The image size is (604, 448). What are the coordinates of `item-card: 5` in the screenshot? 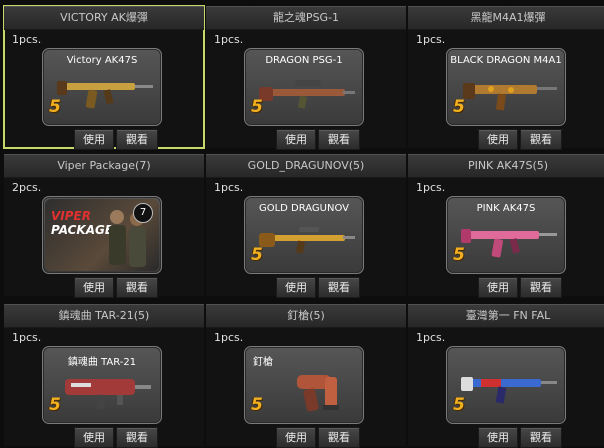 It's located at (506, 385).